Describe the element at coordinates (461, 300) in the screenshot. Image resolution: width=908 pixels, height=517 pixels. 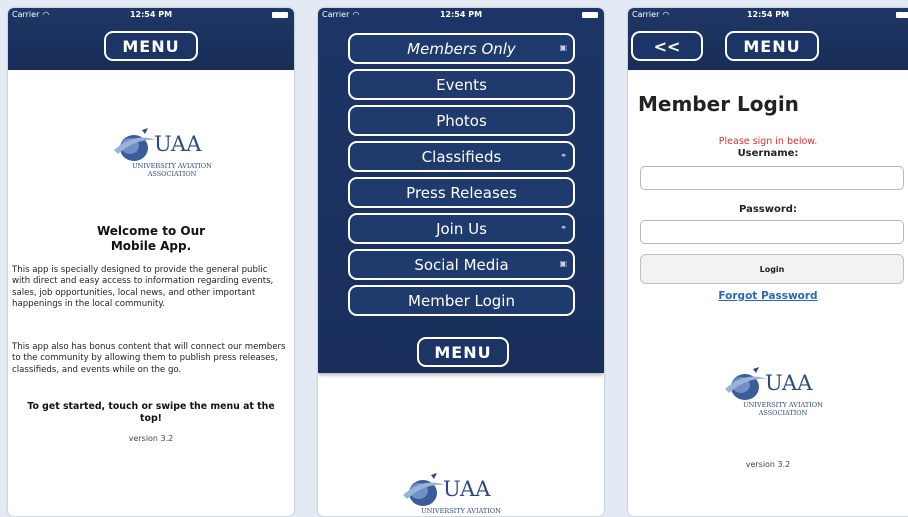
I see `menu-item-member-login: Member Login` at that location.